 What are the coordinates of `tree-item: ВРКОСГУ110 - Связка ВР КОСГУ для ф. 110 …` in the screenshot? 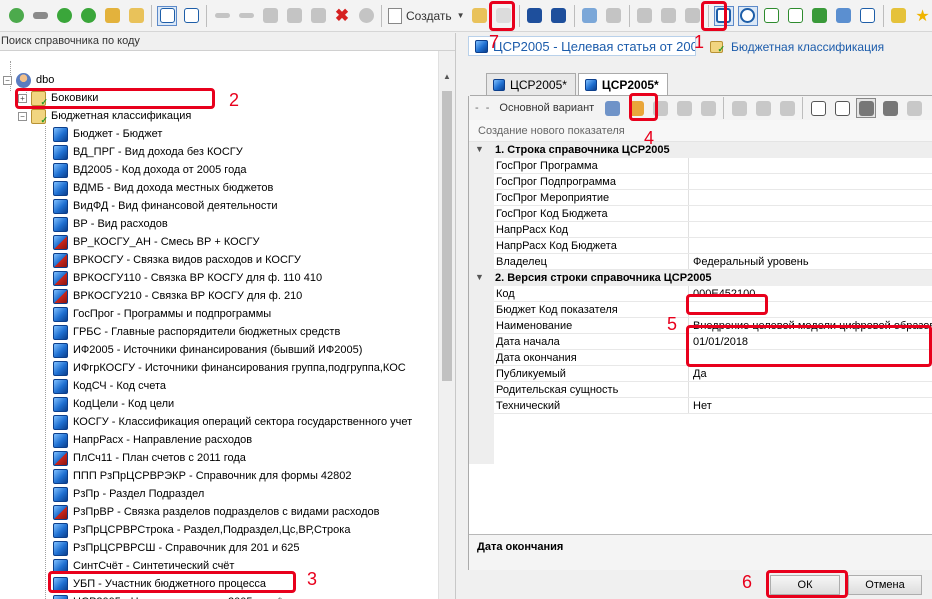 It's located at (187, 278).